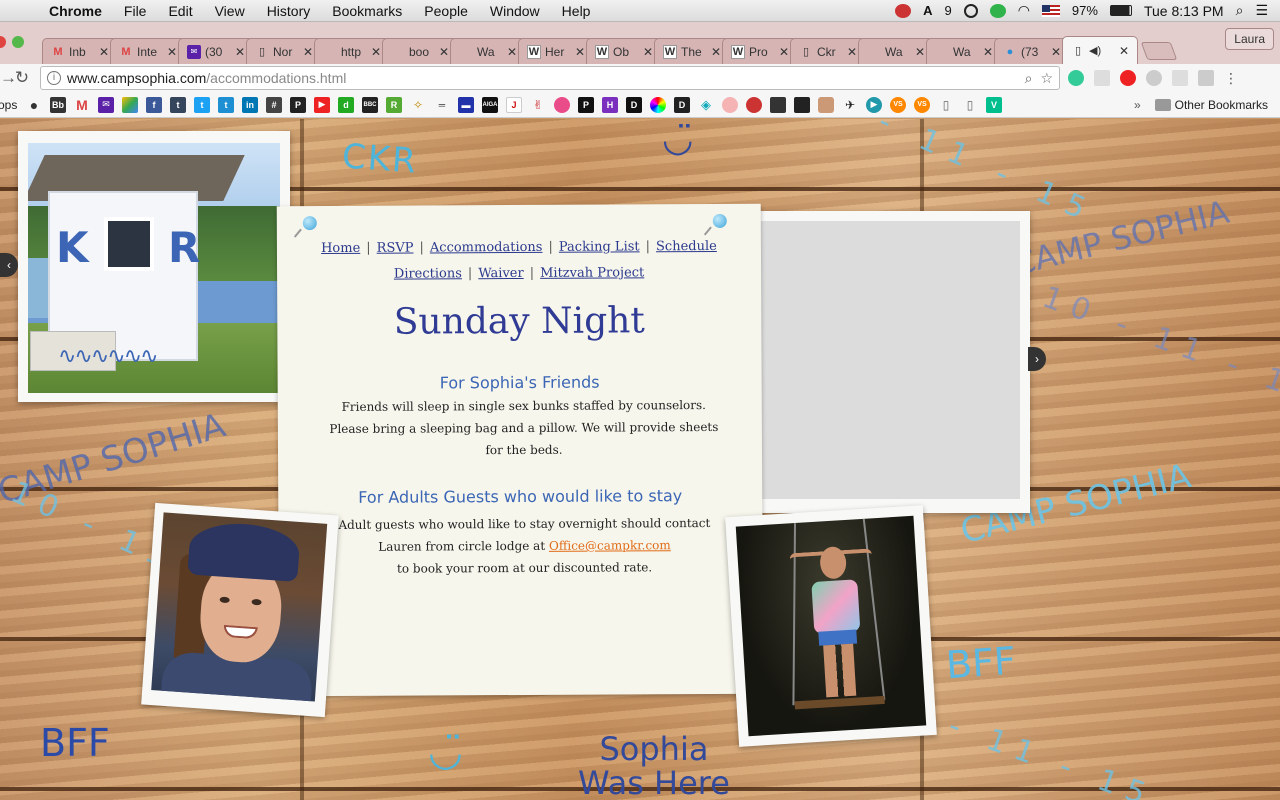 This screenshot has height=800, width=1280. What do you see at coordinates (420, 51) in the screenshot?
I see `tab: boo ✕` at bounding box center [420, 51].